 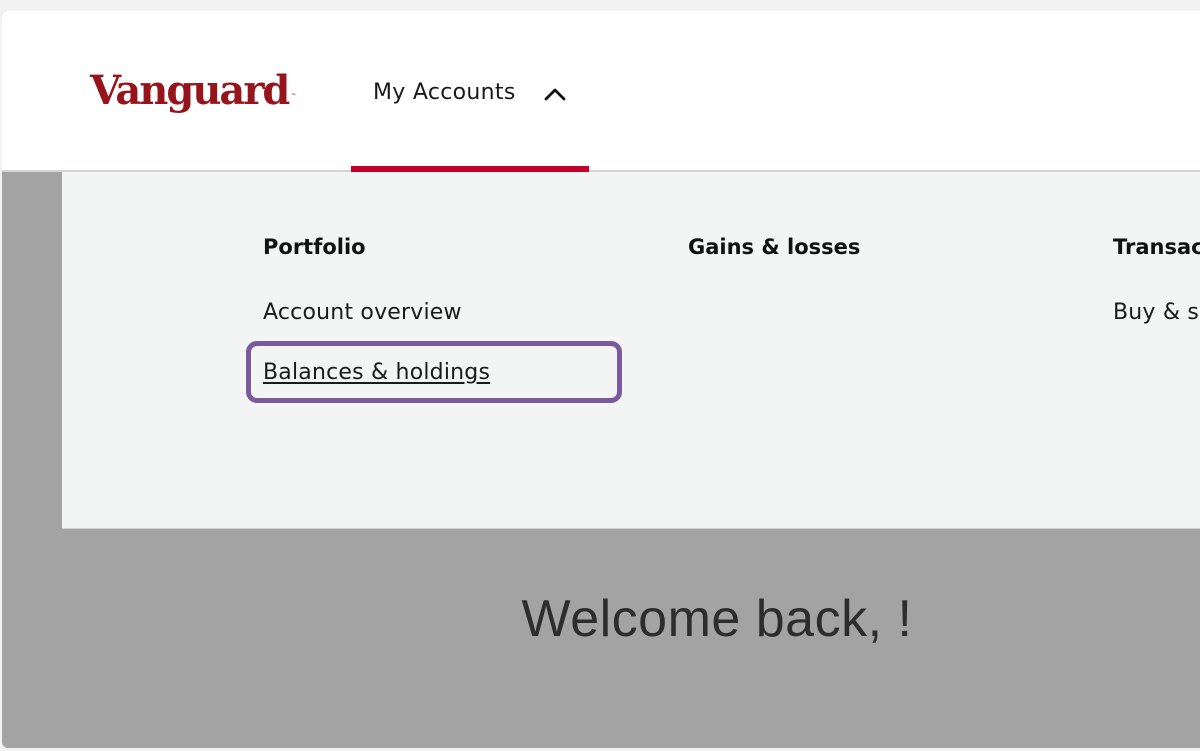 What do you see at coordinates (444, 92) in the screenshot?
I see `nav-tab-label: My Accounts` at bounding box center [444, 92].